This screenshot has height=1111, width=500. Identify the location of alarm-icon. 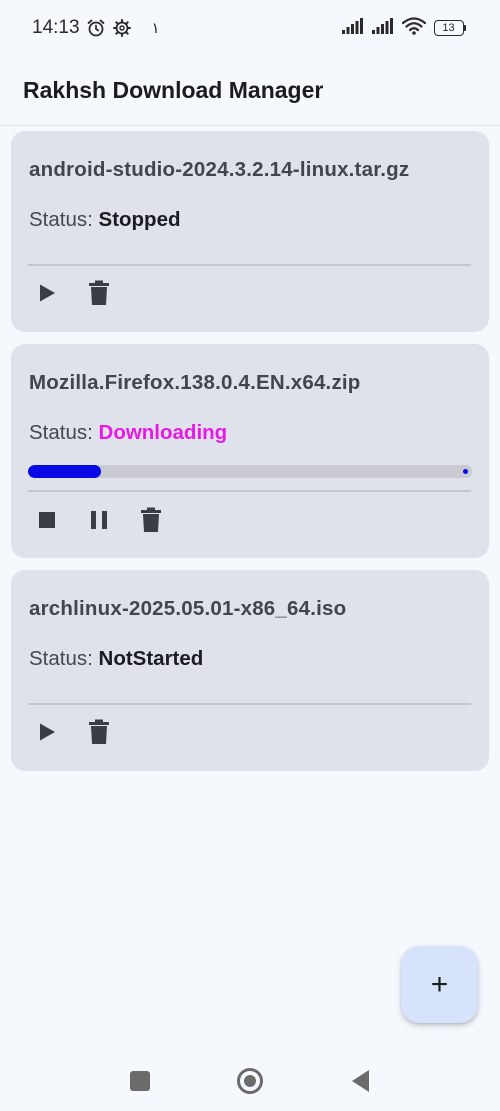
(96, 28).